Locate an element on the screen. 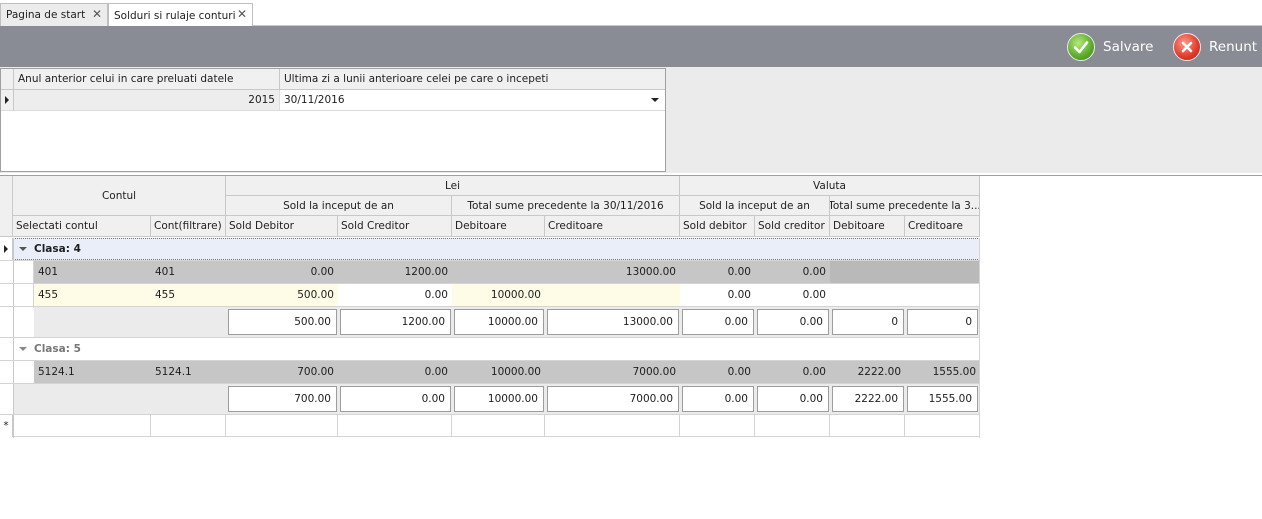 This screenshot has width=1262, height=519. total-cell: 2222.00 is located at coordinates (868, 399).